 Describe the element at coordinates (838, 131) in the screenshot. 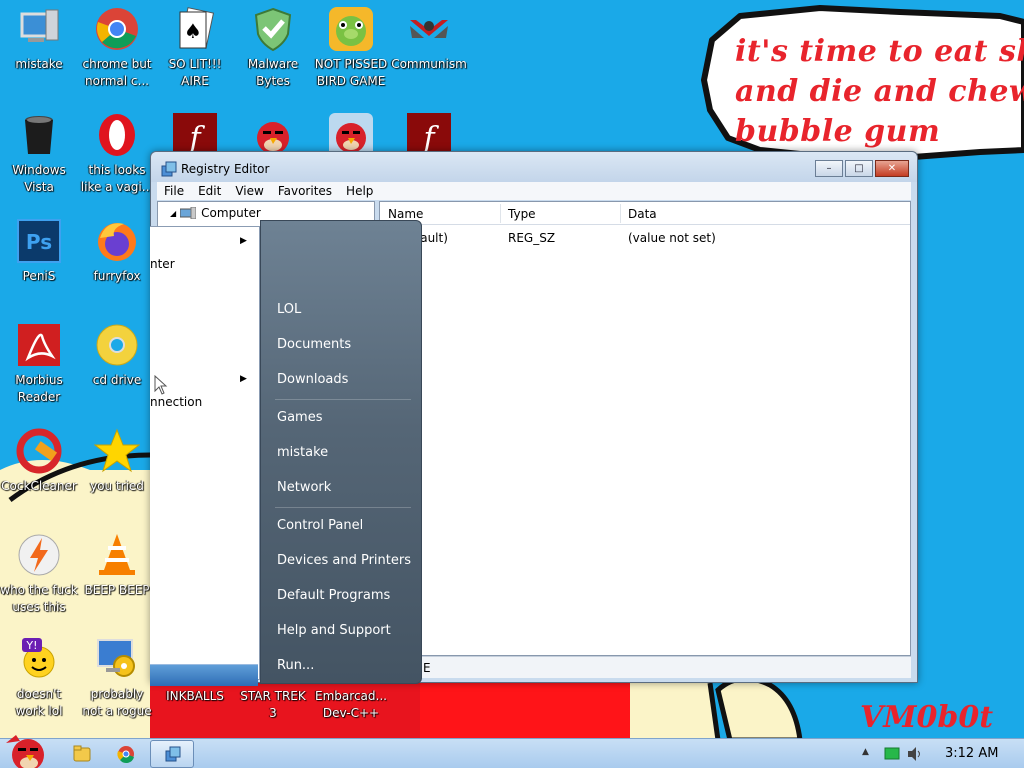

I see `bubble-line: bubble gum` at that location.